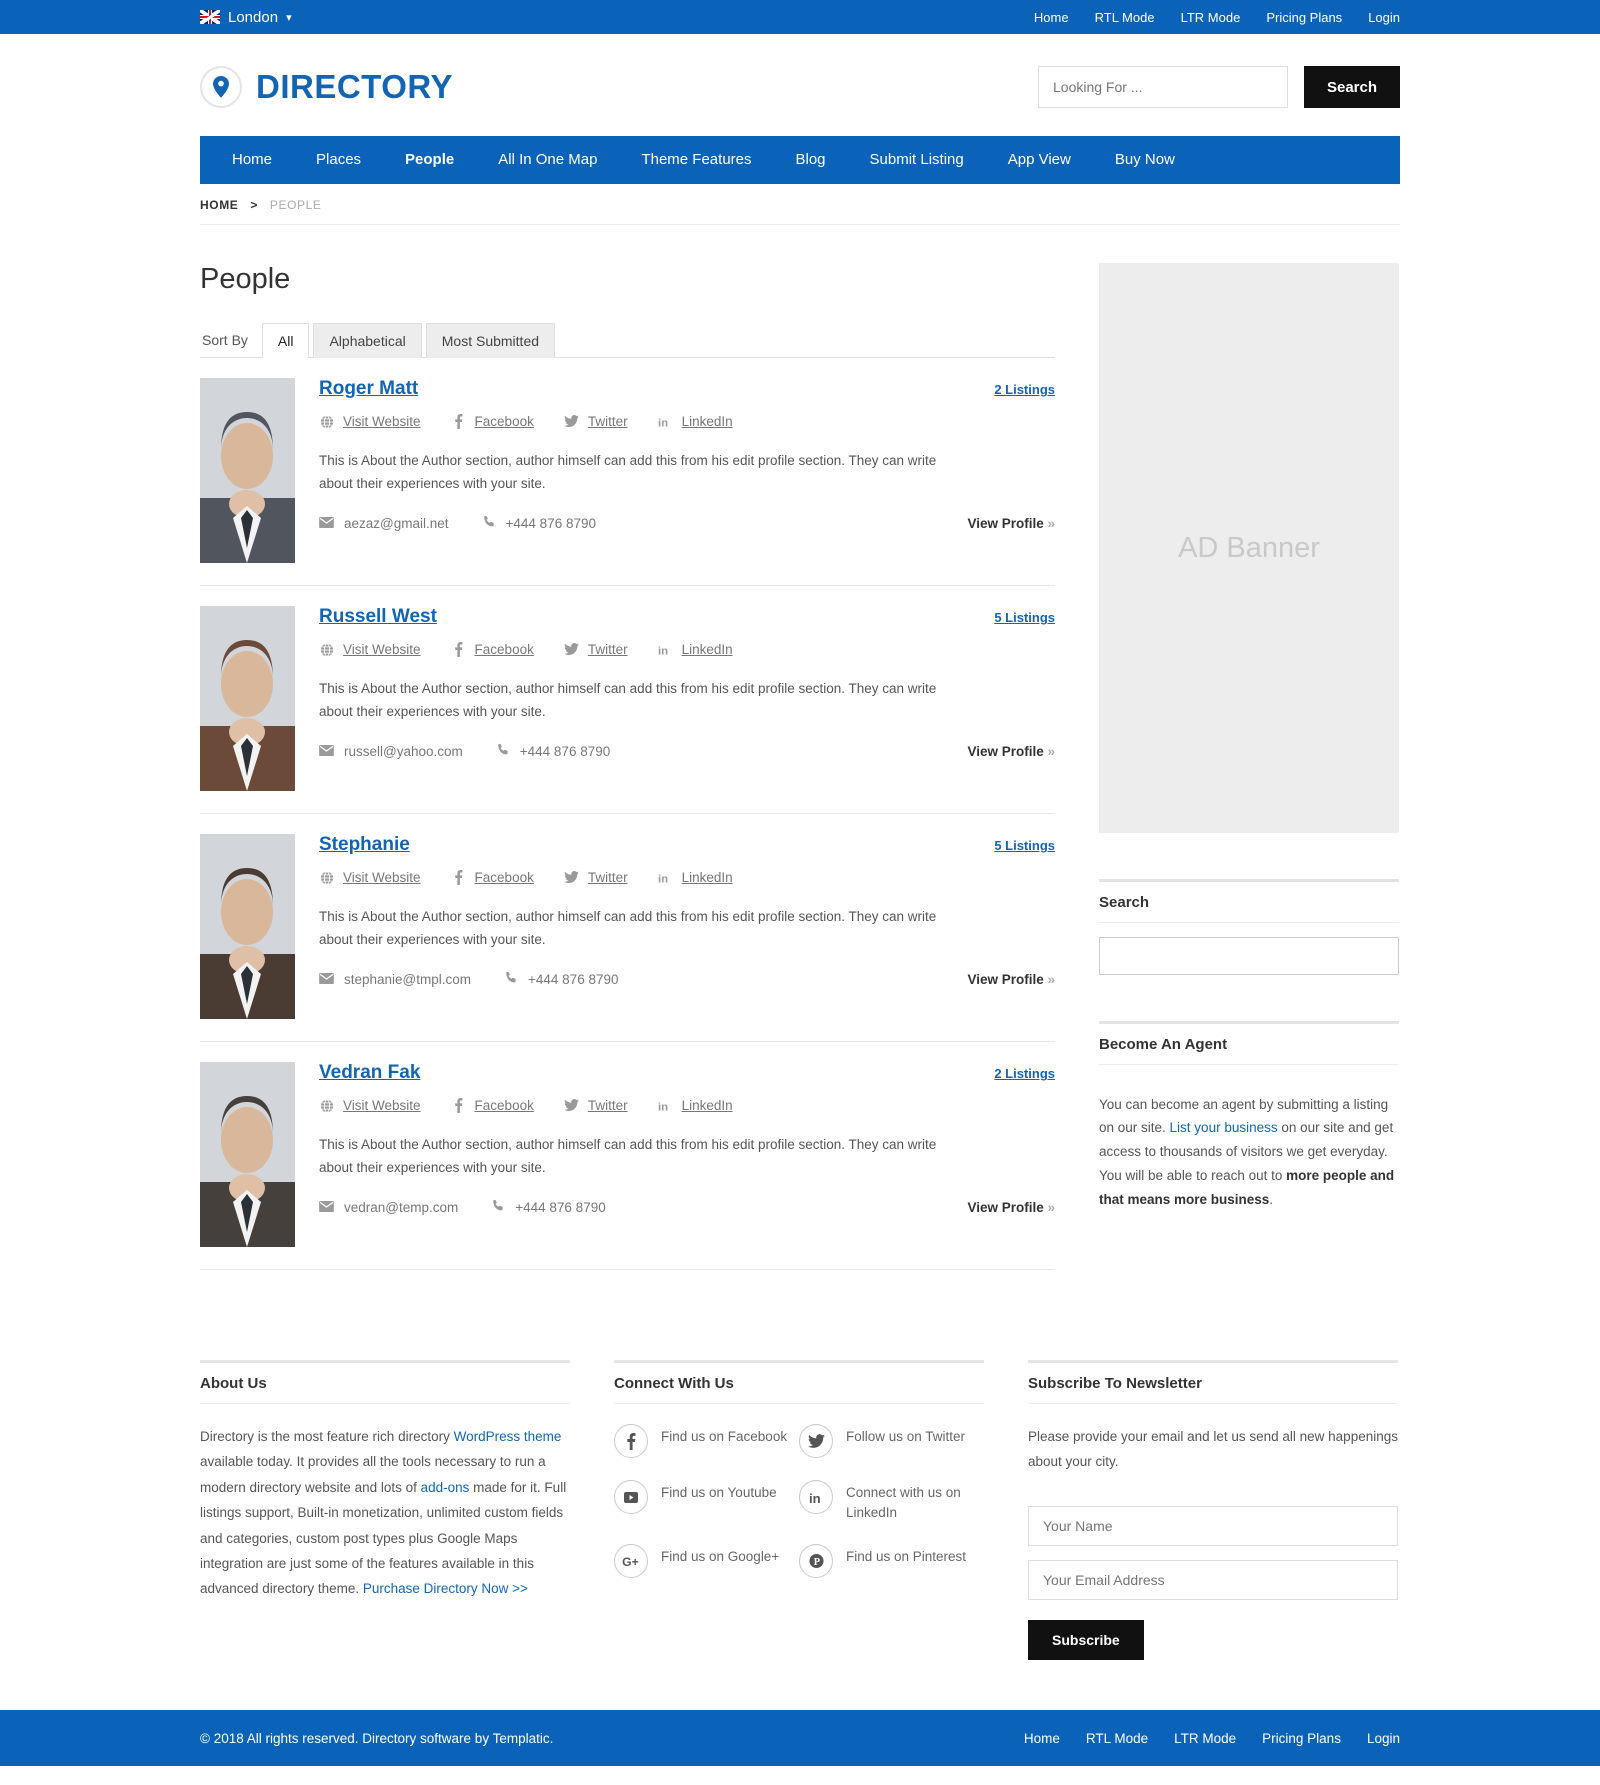 The height and width of the screenshot is (1785, 1600). What do you see at coordinates (1163, 87) in the screenshot?
I see `search-input` at bounding box center [1163, 87].